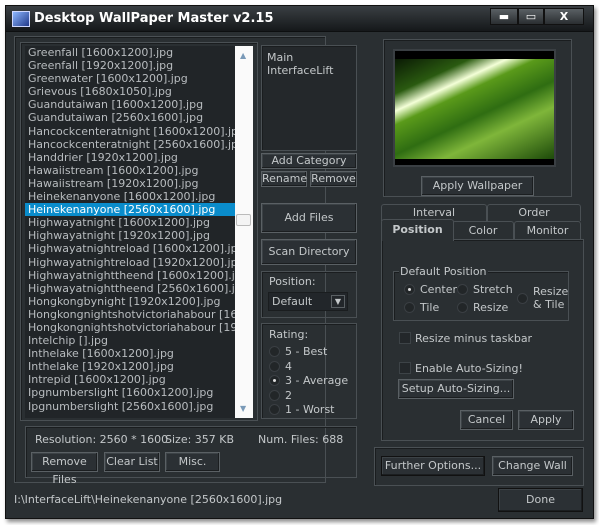 The height and width of the screenshot is (525, 599). What do you see at coordinates (130, 131) in the screenshot?
I see `file-list-item: Hancockcenteratnight [1600x1200].jpg` at bounding box center [130, 131].